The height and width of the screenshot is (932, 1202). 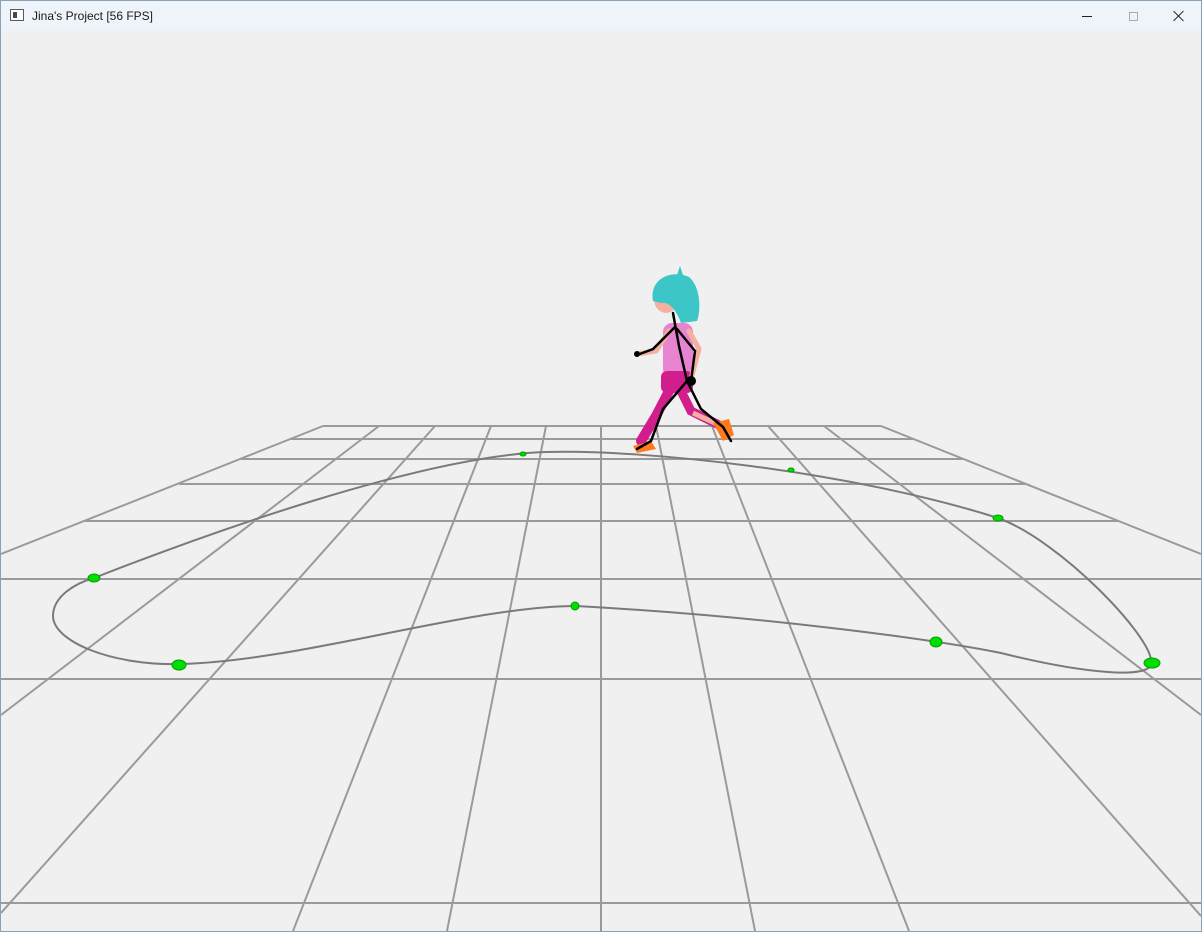 I want to click on title-bar: Jina's Project [56 FPS], so click(x=601, y=16).